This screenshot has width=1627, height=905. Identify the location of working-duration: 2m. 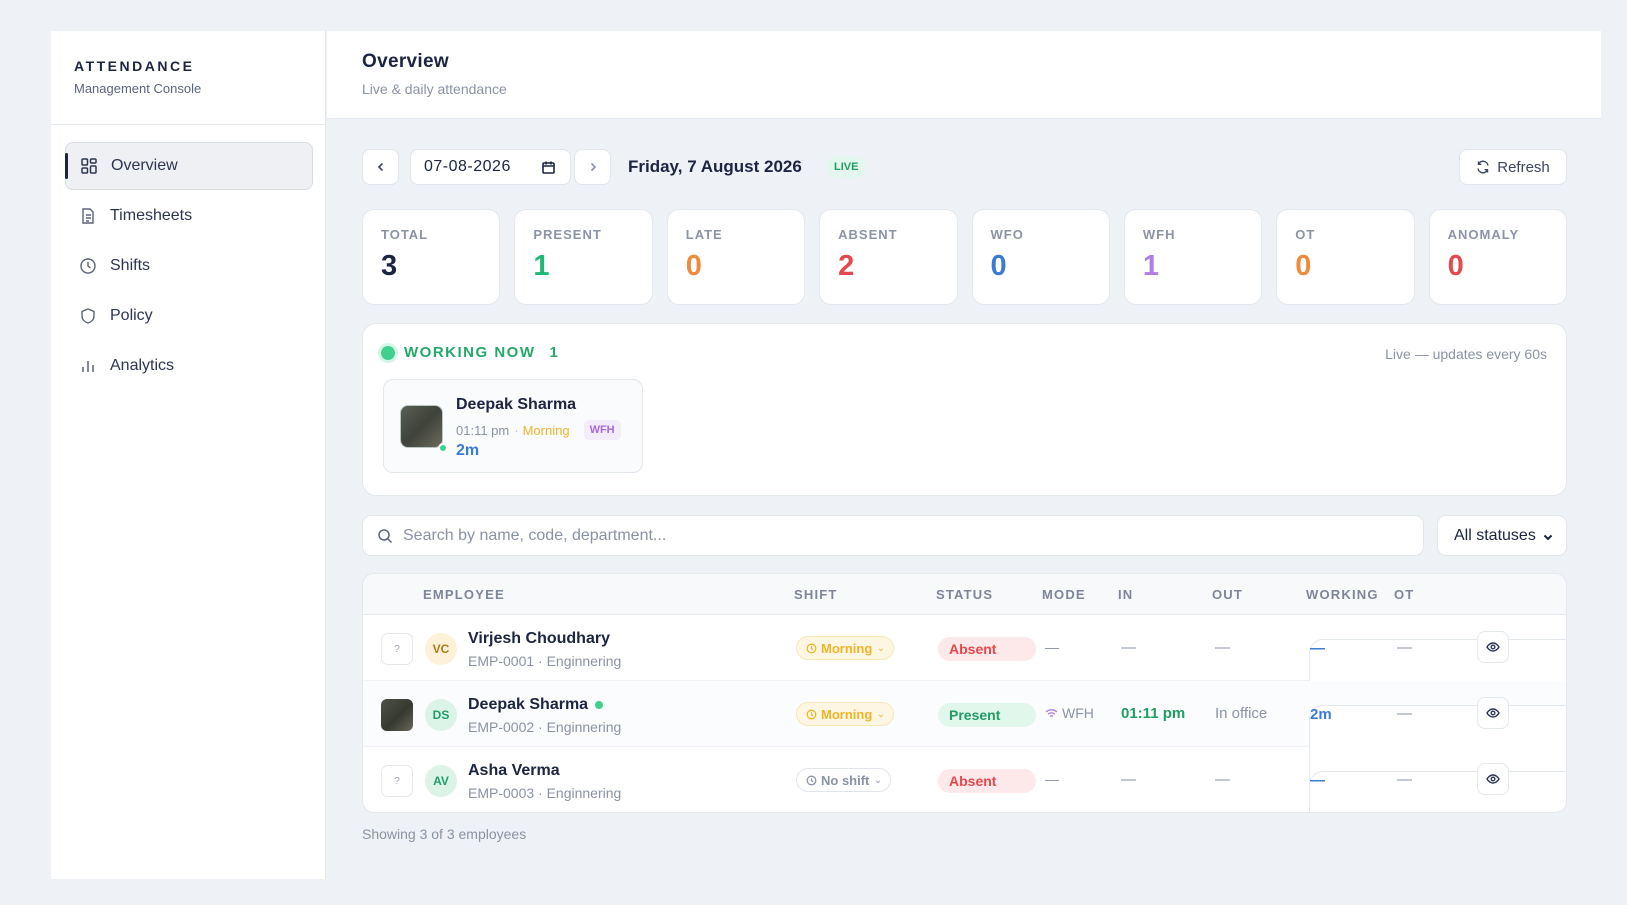
(468, 450).